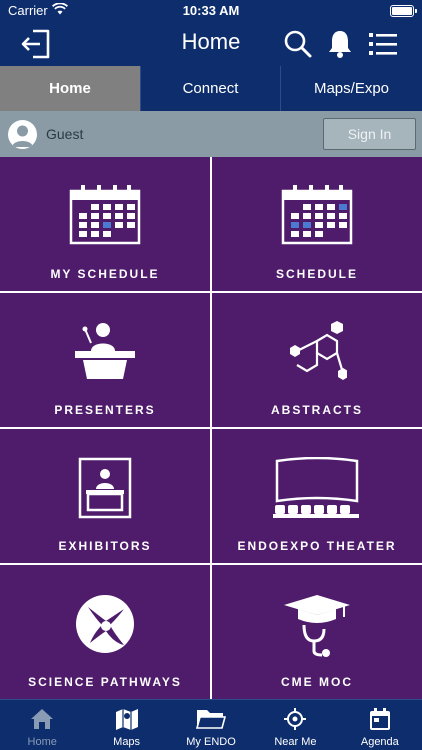 Image resolution: width=422 pixels, height=750 pixels. I want to click on tab-maps-expo: Maps/Expo, so click(351, 88).